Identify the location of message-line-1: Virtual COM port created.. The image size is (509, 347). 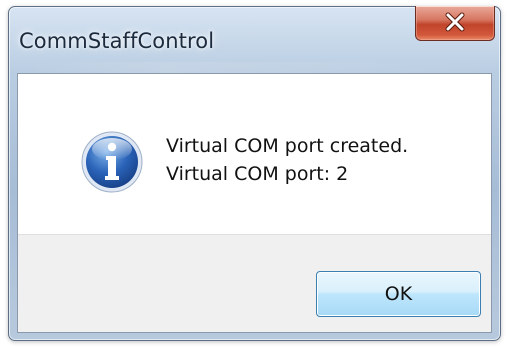
(287, 146).